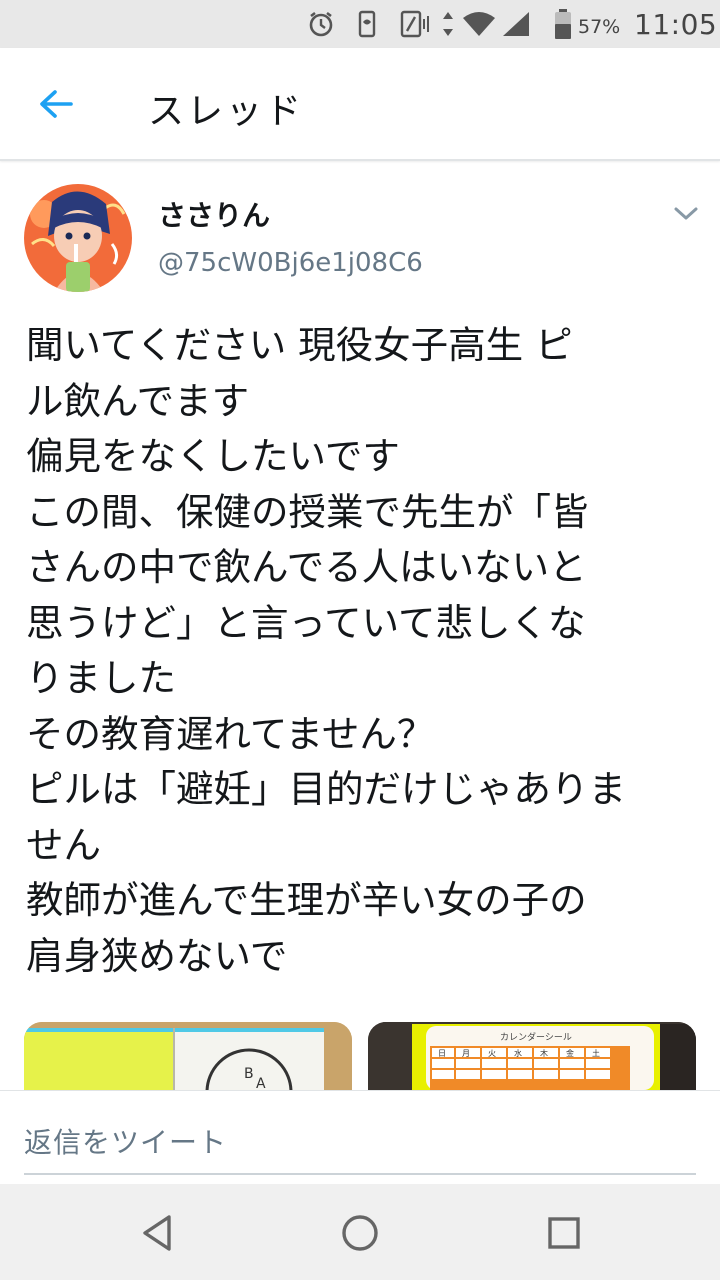  I want to click on reply-bar: 返信をツイート, so click(360, 1137).